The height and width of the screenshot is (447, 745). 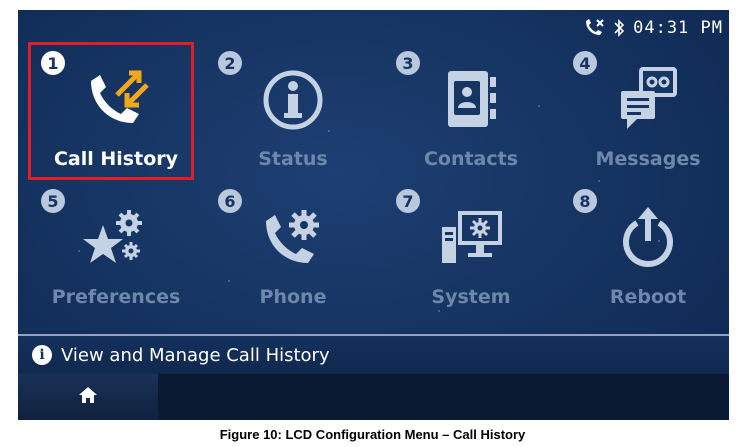 What do you see at coordinates (373, 27) in the screenshot?
I see `status-bar: 04:31 PM` at bounding box center [373, 27].